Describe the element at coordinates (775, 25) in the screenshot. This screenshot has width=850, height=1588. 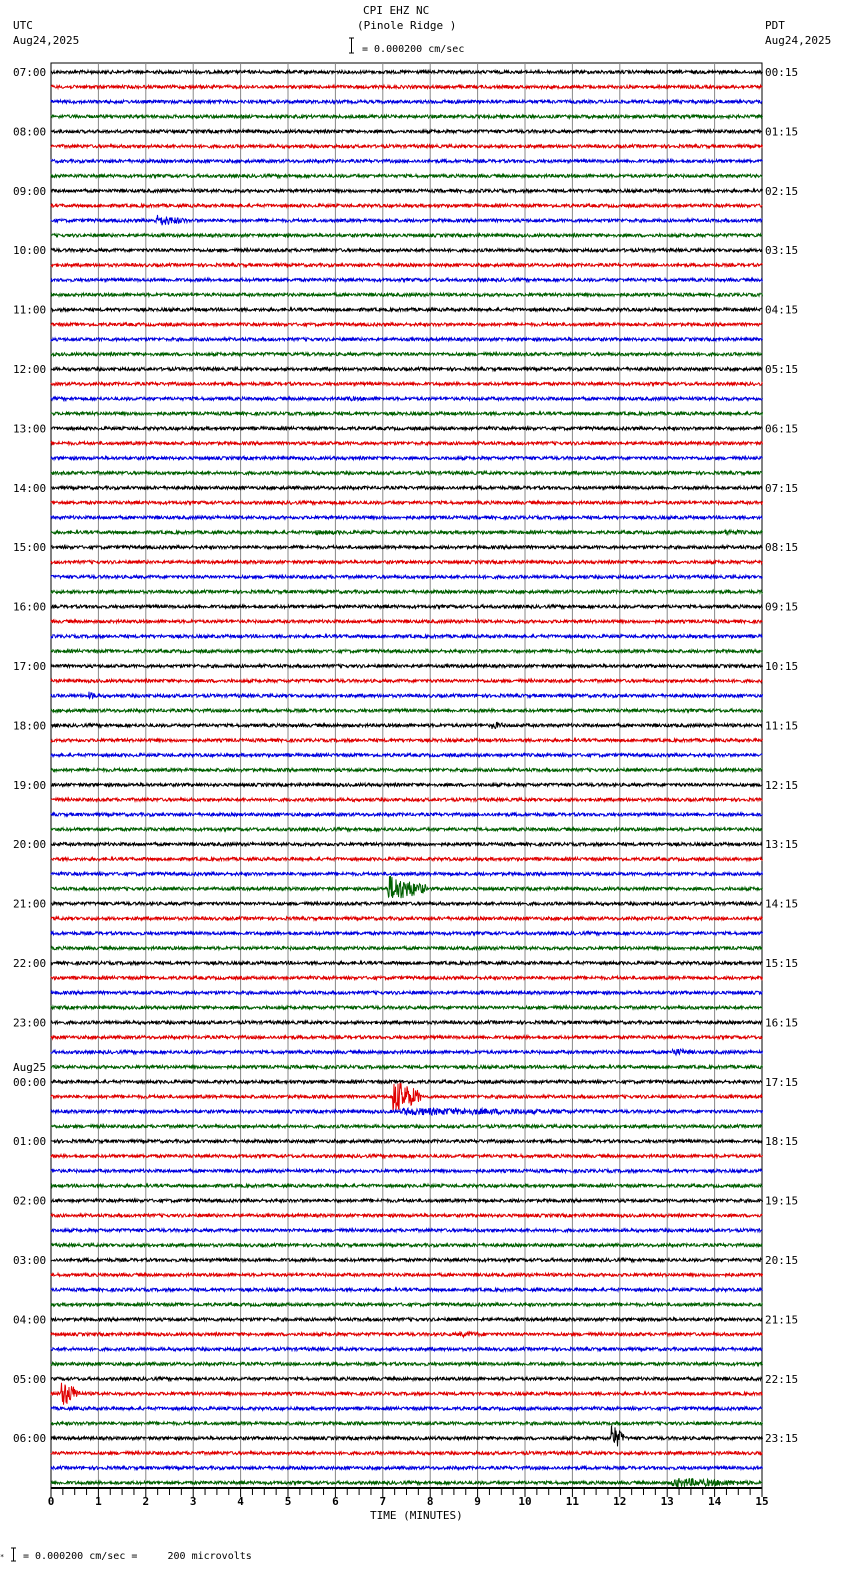
I see `pdt-label: PDT` at that location.